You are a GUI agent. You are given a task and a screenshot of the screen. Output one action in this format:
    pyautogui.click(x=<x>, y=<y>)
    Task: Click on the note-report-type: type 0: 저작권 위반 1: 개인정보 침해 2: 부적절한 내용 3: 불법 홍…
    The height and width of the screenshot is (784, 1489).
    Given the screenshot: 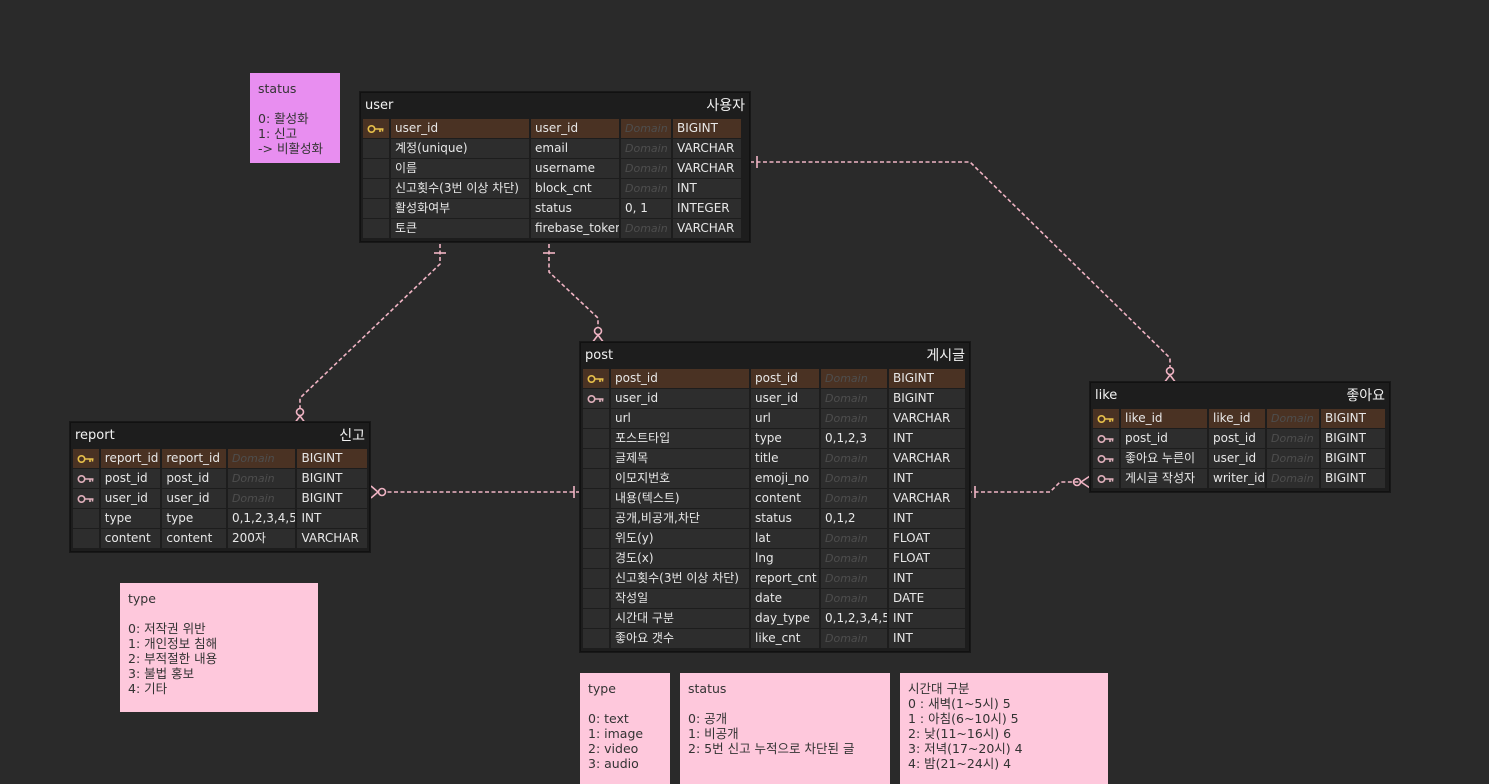 What is the action you would take?
    pyautogui.click(x=219, y=647)
    